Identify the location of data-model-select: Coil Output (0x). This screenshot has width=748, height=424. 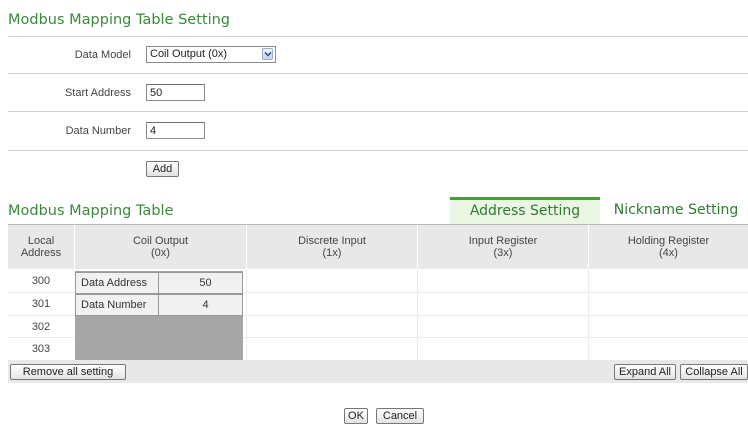
(211, 54).